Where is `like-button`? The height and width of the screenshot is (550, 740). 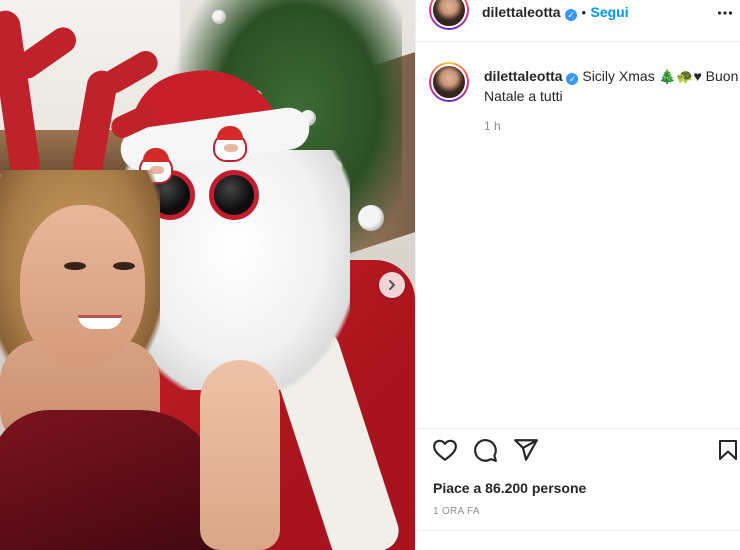 like-button is located at coordinates (445, 450).